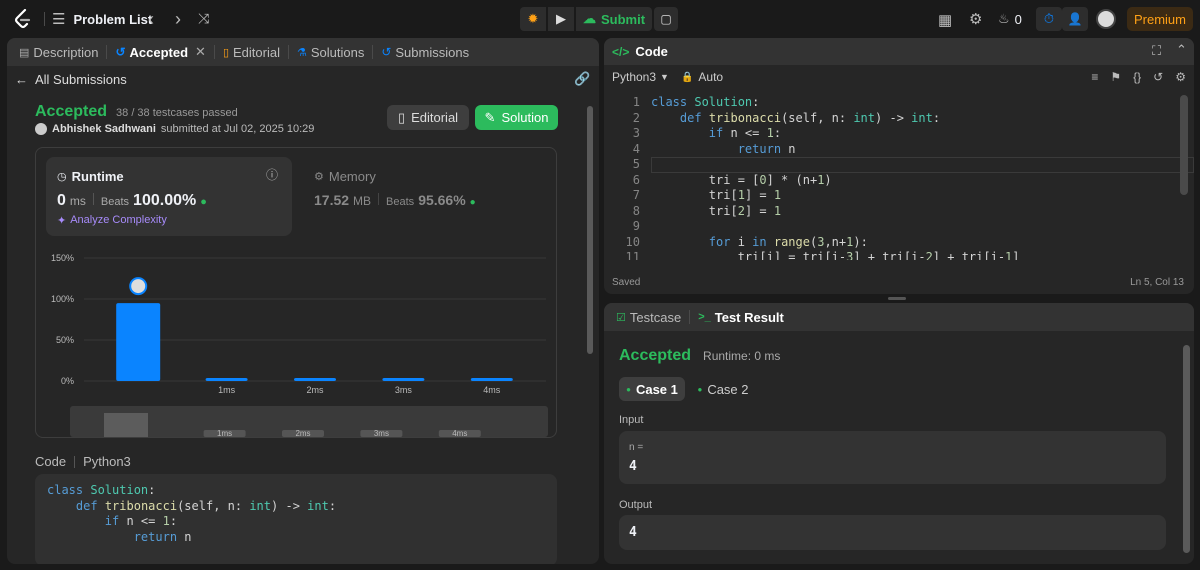 This screenshot has height=570, width=1200. I want to click on y-tick-label: 150%, so click(62, 258).